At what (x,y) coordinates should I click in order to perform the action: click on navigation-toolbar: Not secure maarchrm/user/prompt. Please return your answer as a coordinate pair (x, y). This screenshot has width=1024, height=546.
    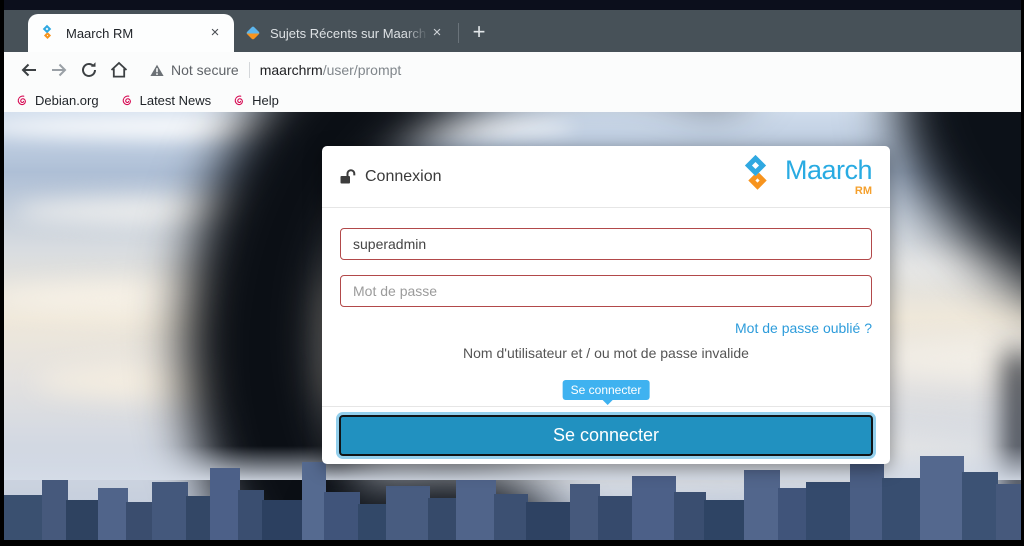
    Looking at the image, I should click on (512, 70).